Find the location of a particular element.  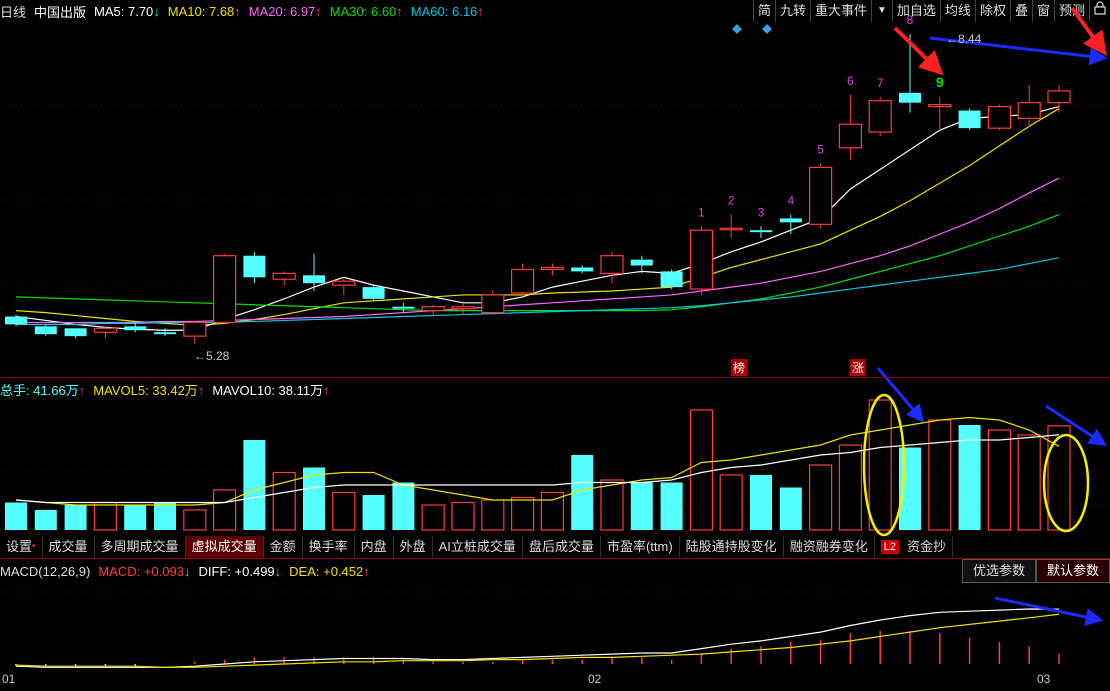

tab-6: 内盘 is located at coordinates (374, 547).